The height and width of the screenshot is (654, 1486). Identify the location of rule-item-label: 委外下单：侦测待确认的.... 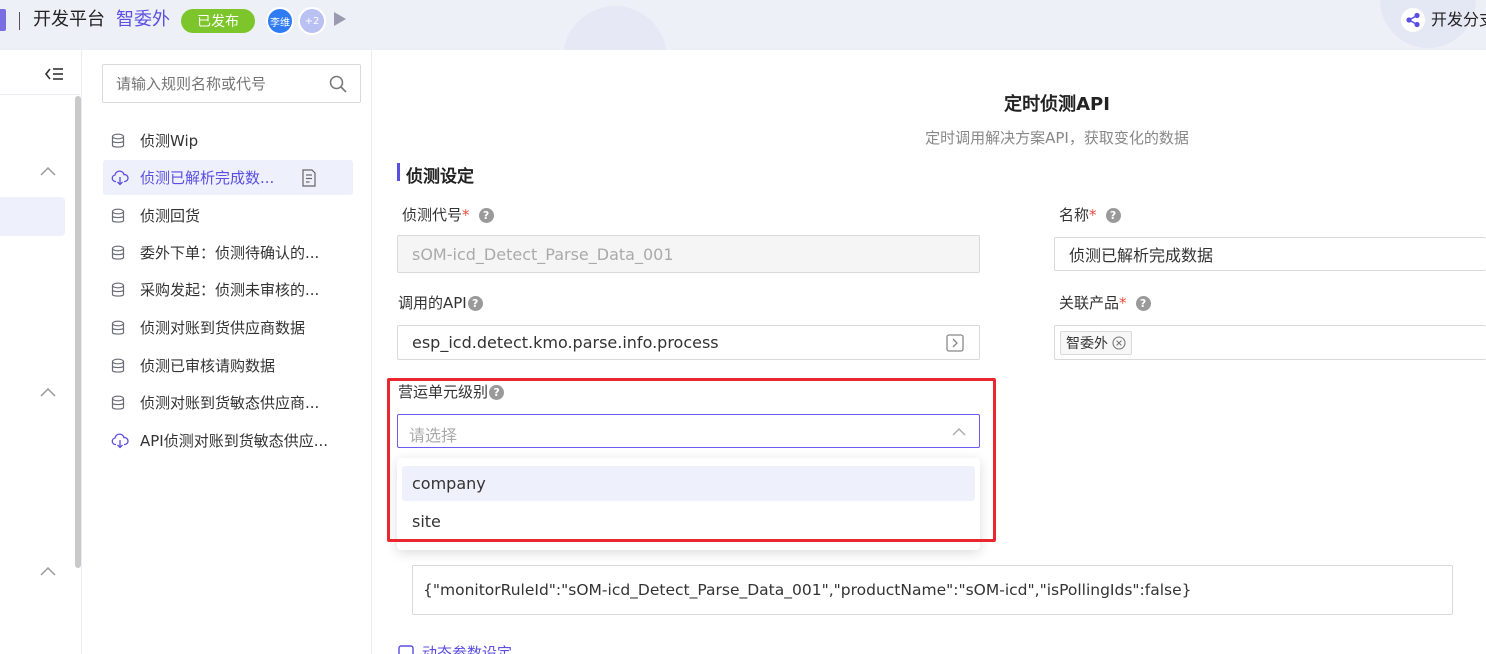
(230, 253).